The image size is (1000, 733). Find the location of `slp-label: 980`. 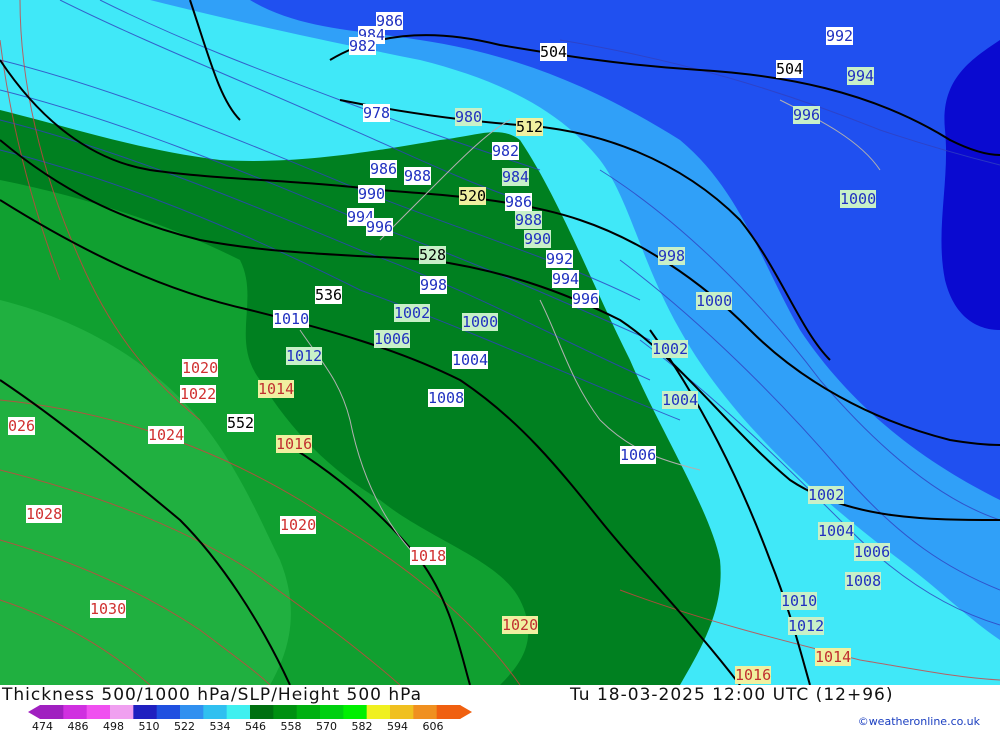

slp-label: 980 is located at coordinates (469, 117).